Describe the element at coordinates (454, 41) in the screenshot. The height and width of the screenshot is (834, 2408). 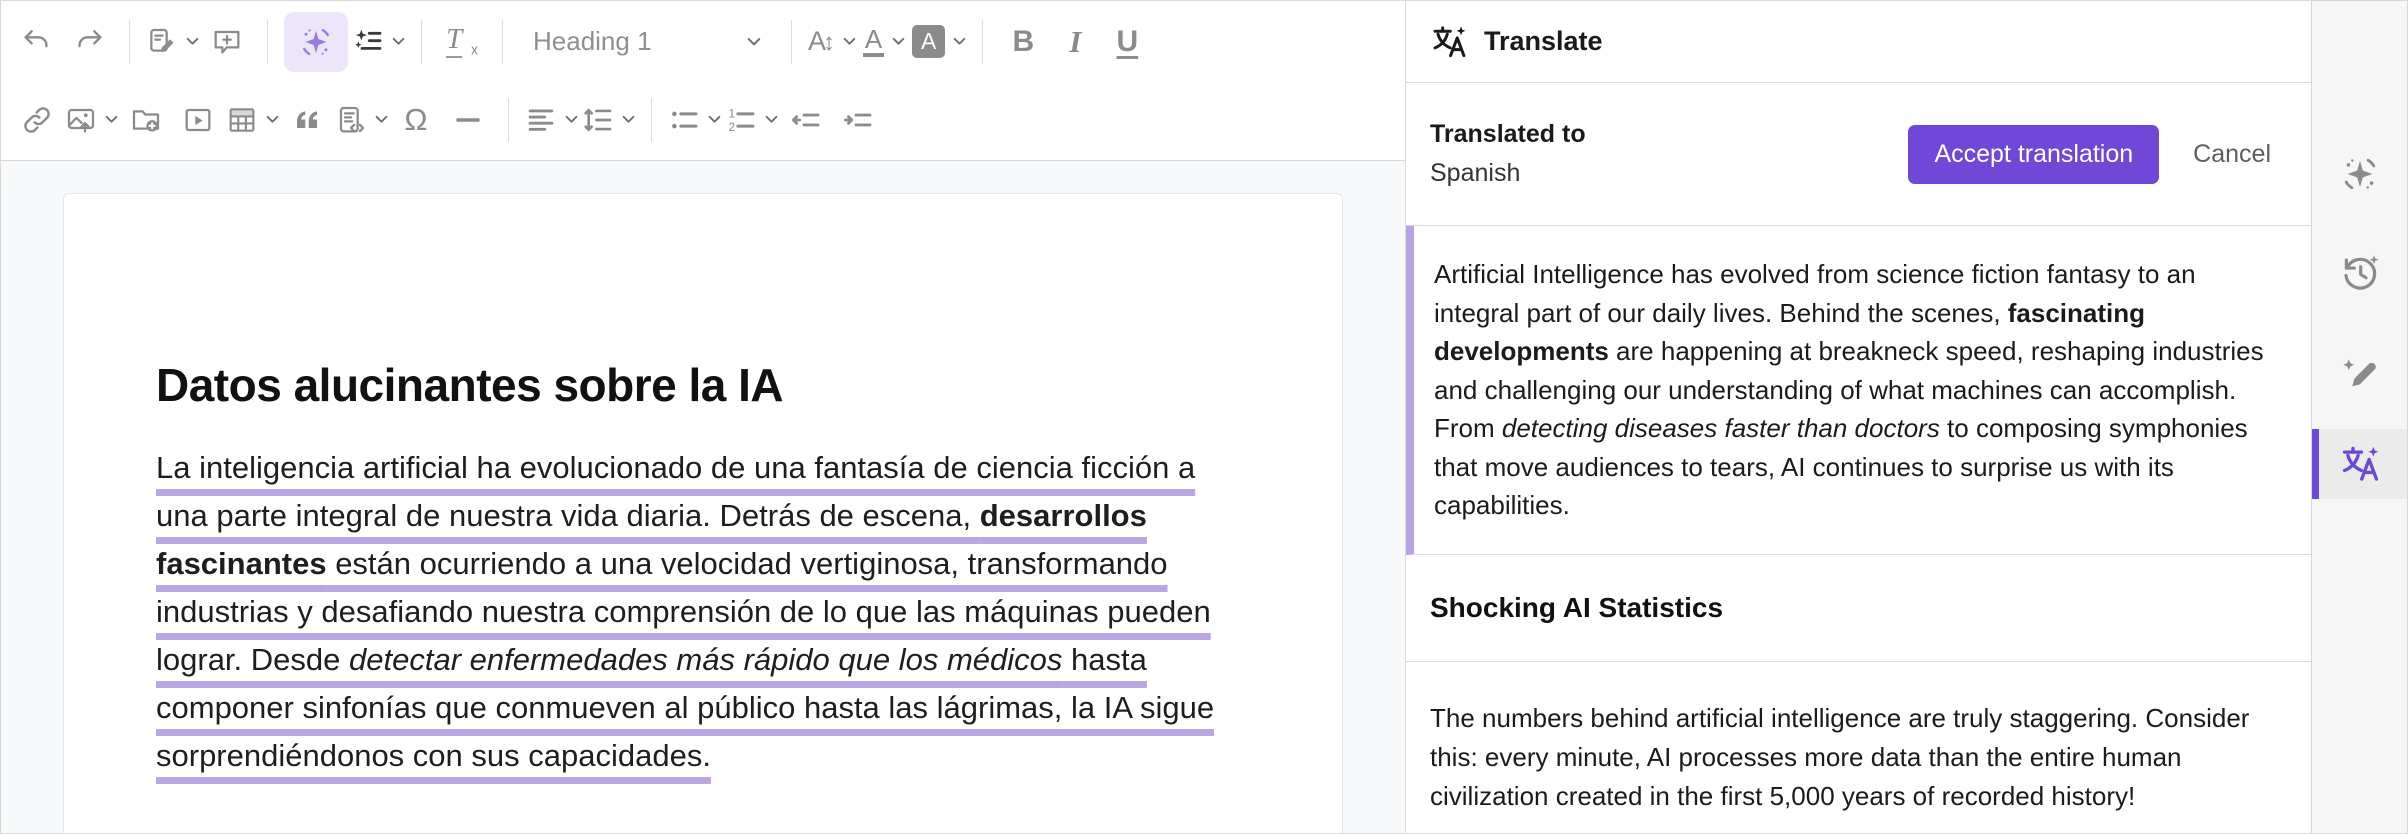
I see `remove-format-icon: T` at that location.